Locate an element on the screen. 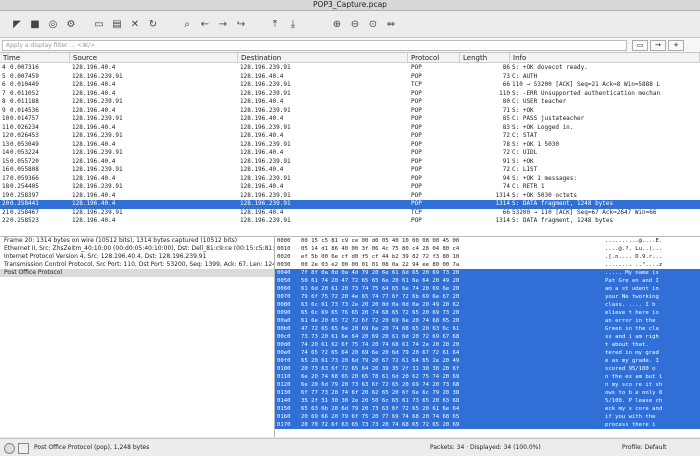  reload-icon: ↻ is located at coordinates (153, 24).